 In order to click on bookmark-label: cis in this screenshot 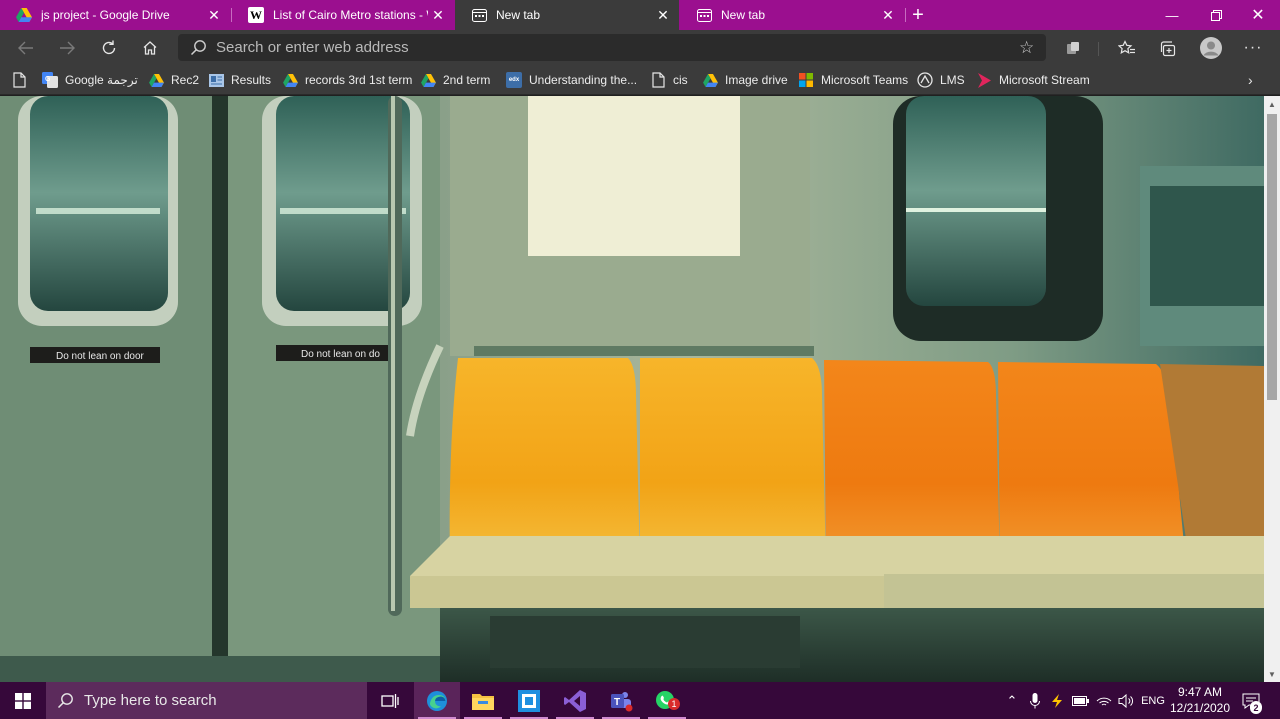, I will do `click(680, 80)`.